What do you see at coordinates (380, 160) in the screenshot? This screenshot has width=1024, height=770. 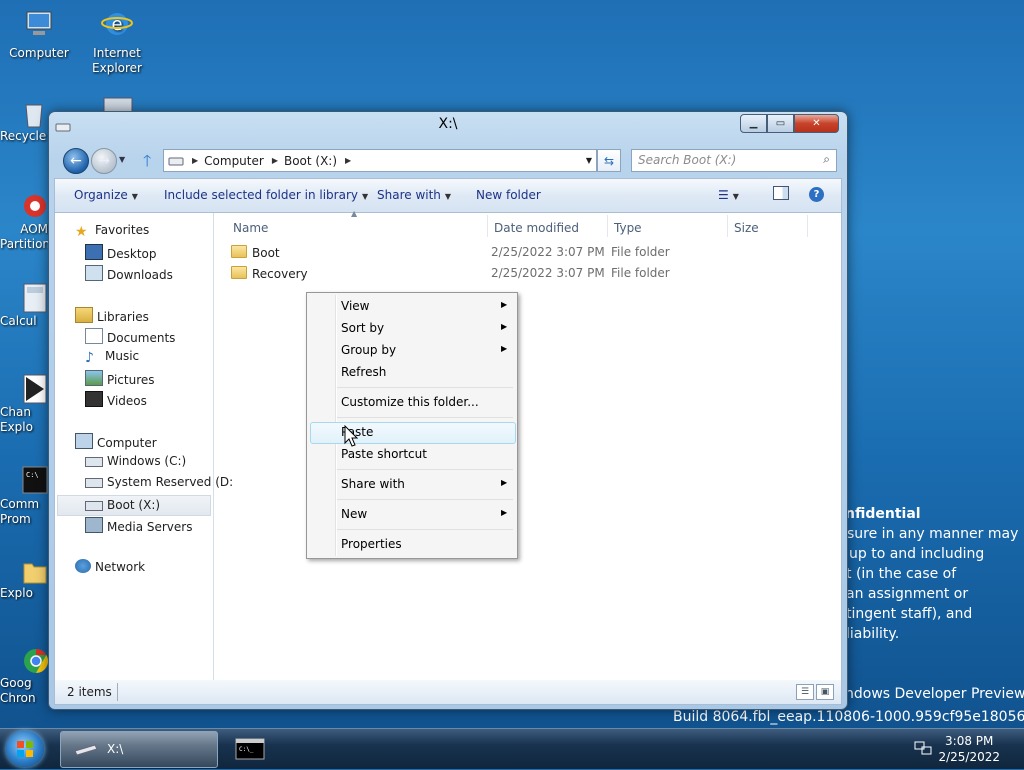 I see `address-bar: ▶ Computer ▶ Boot (X:) ▶ ▼` at bounding box center [380, 160].